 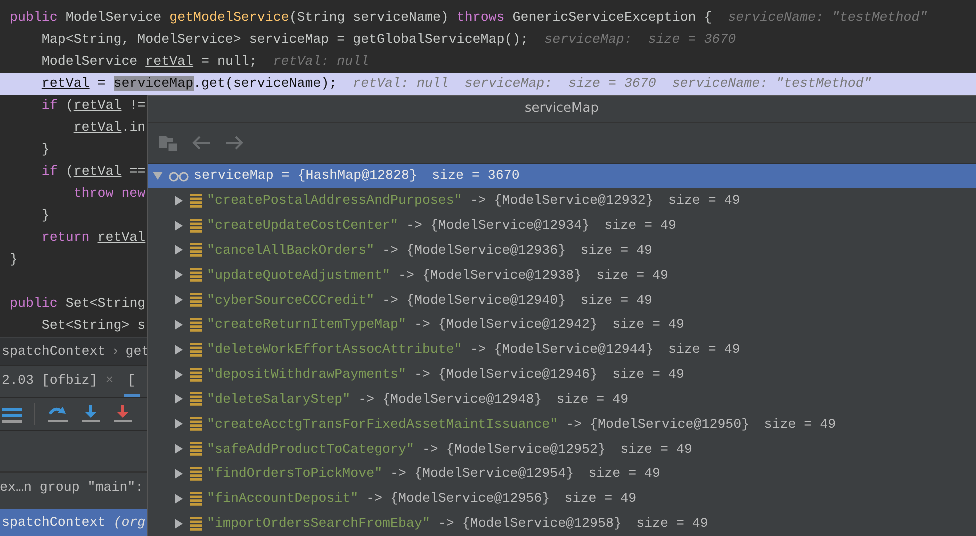 I want to click on tree-node-label: "updateQuoteAdjustment" -> {ModelService@12938} size = 49, so click(x=437, y=275).